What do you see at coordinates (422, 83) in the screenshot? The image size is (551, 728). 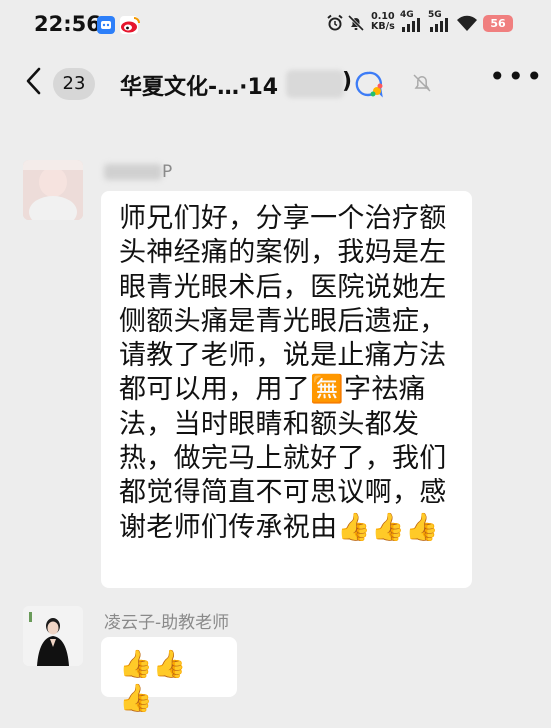 I see `mute-notification-icon` at bounding box center [422, 83].